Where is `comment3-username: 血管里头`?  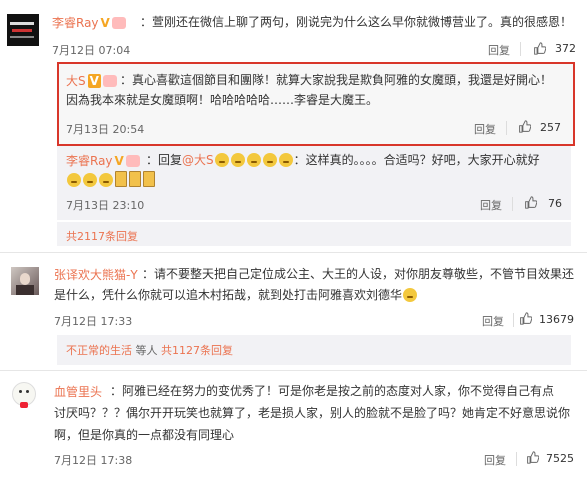
comment3-username: 血管里头 is located at coordinates (78, 391).